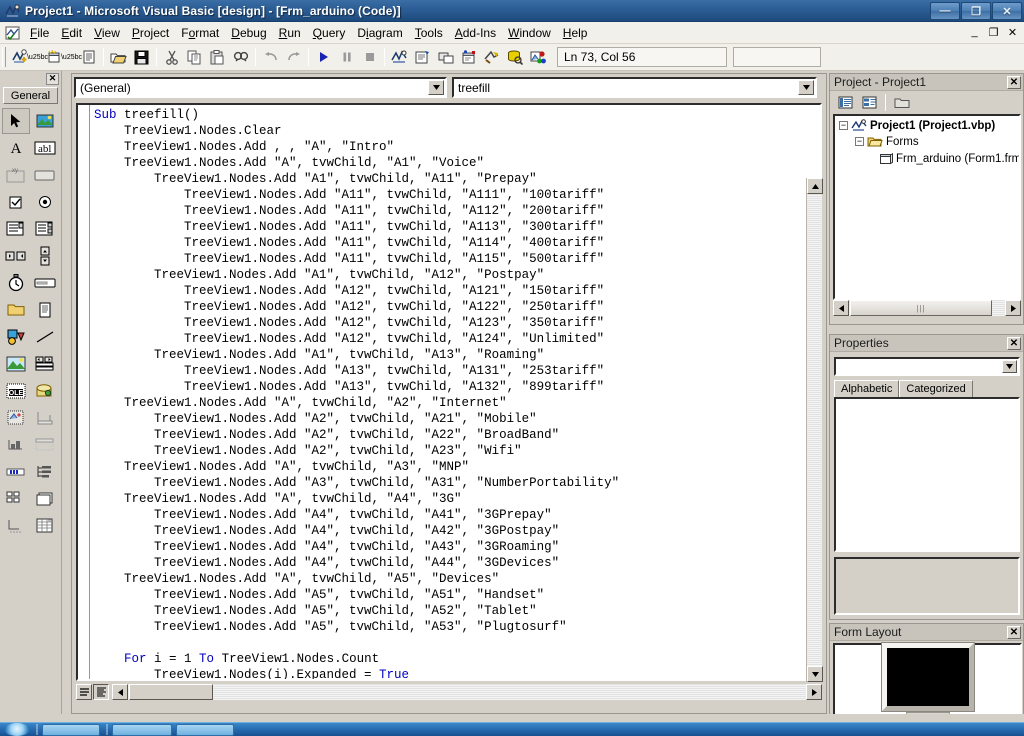 This screenshot has height=736, width=1024. I want to click on menu-project: Project, so click(150, 33).